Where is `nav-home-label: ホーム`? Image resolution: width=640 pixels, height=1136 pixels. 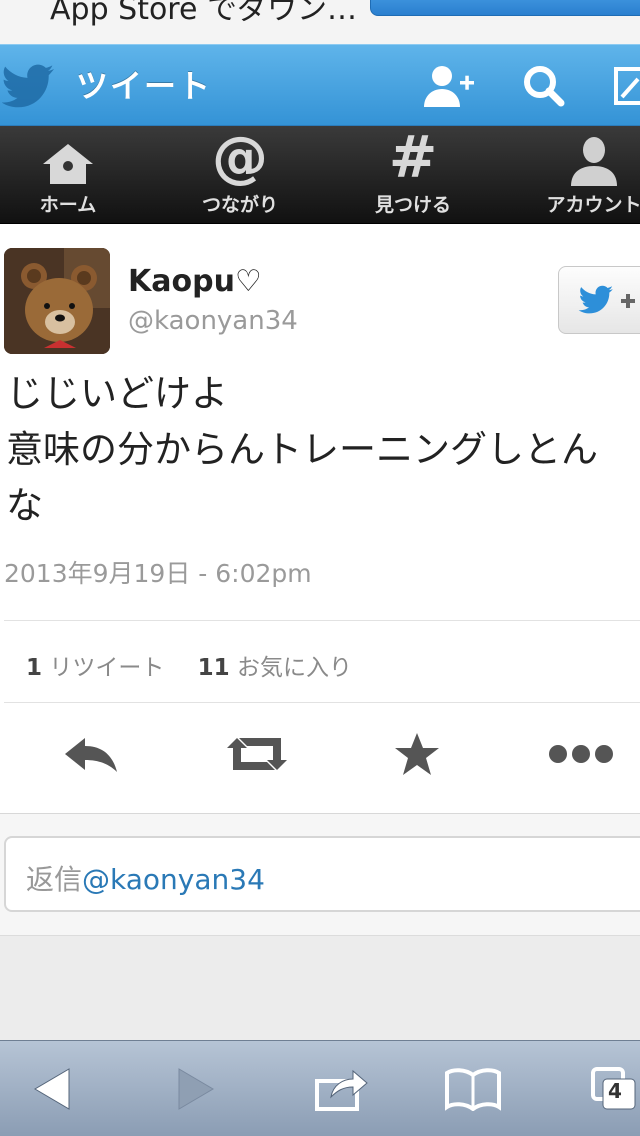
nav-home-label: ホーム is located at coordinates (68, 205).